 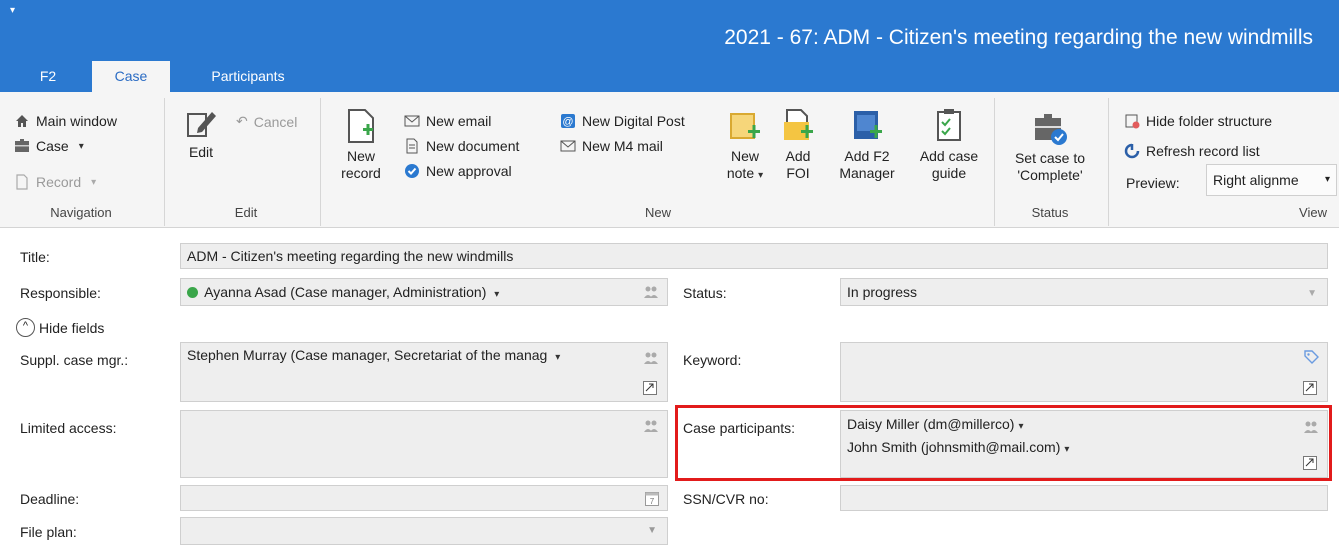 I want to click on new-document-button: New document, so click(x=461, y=146).